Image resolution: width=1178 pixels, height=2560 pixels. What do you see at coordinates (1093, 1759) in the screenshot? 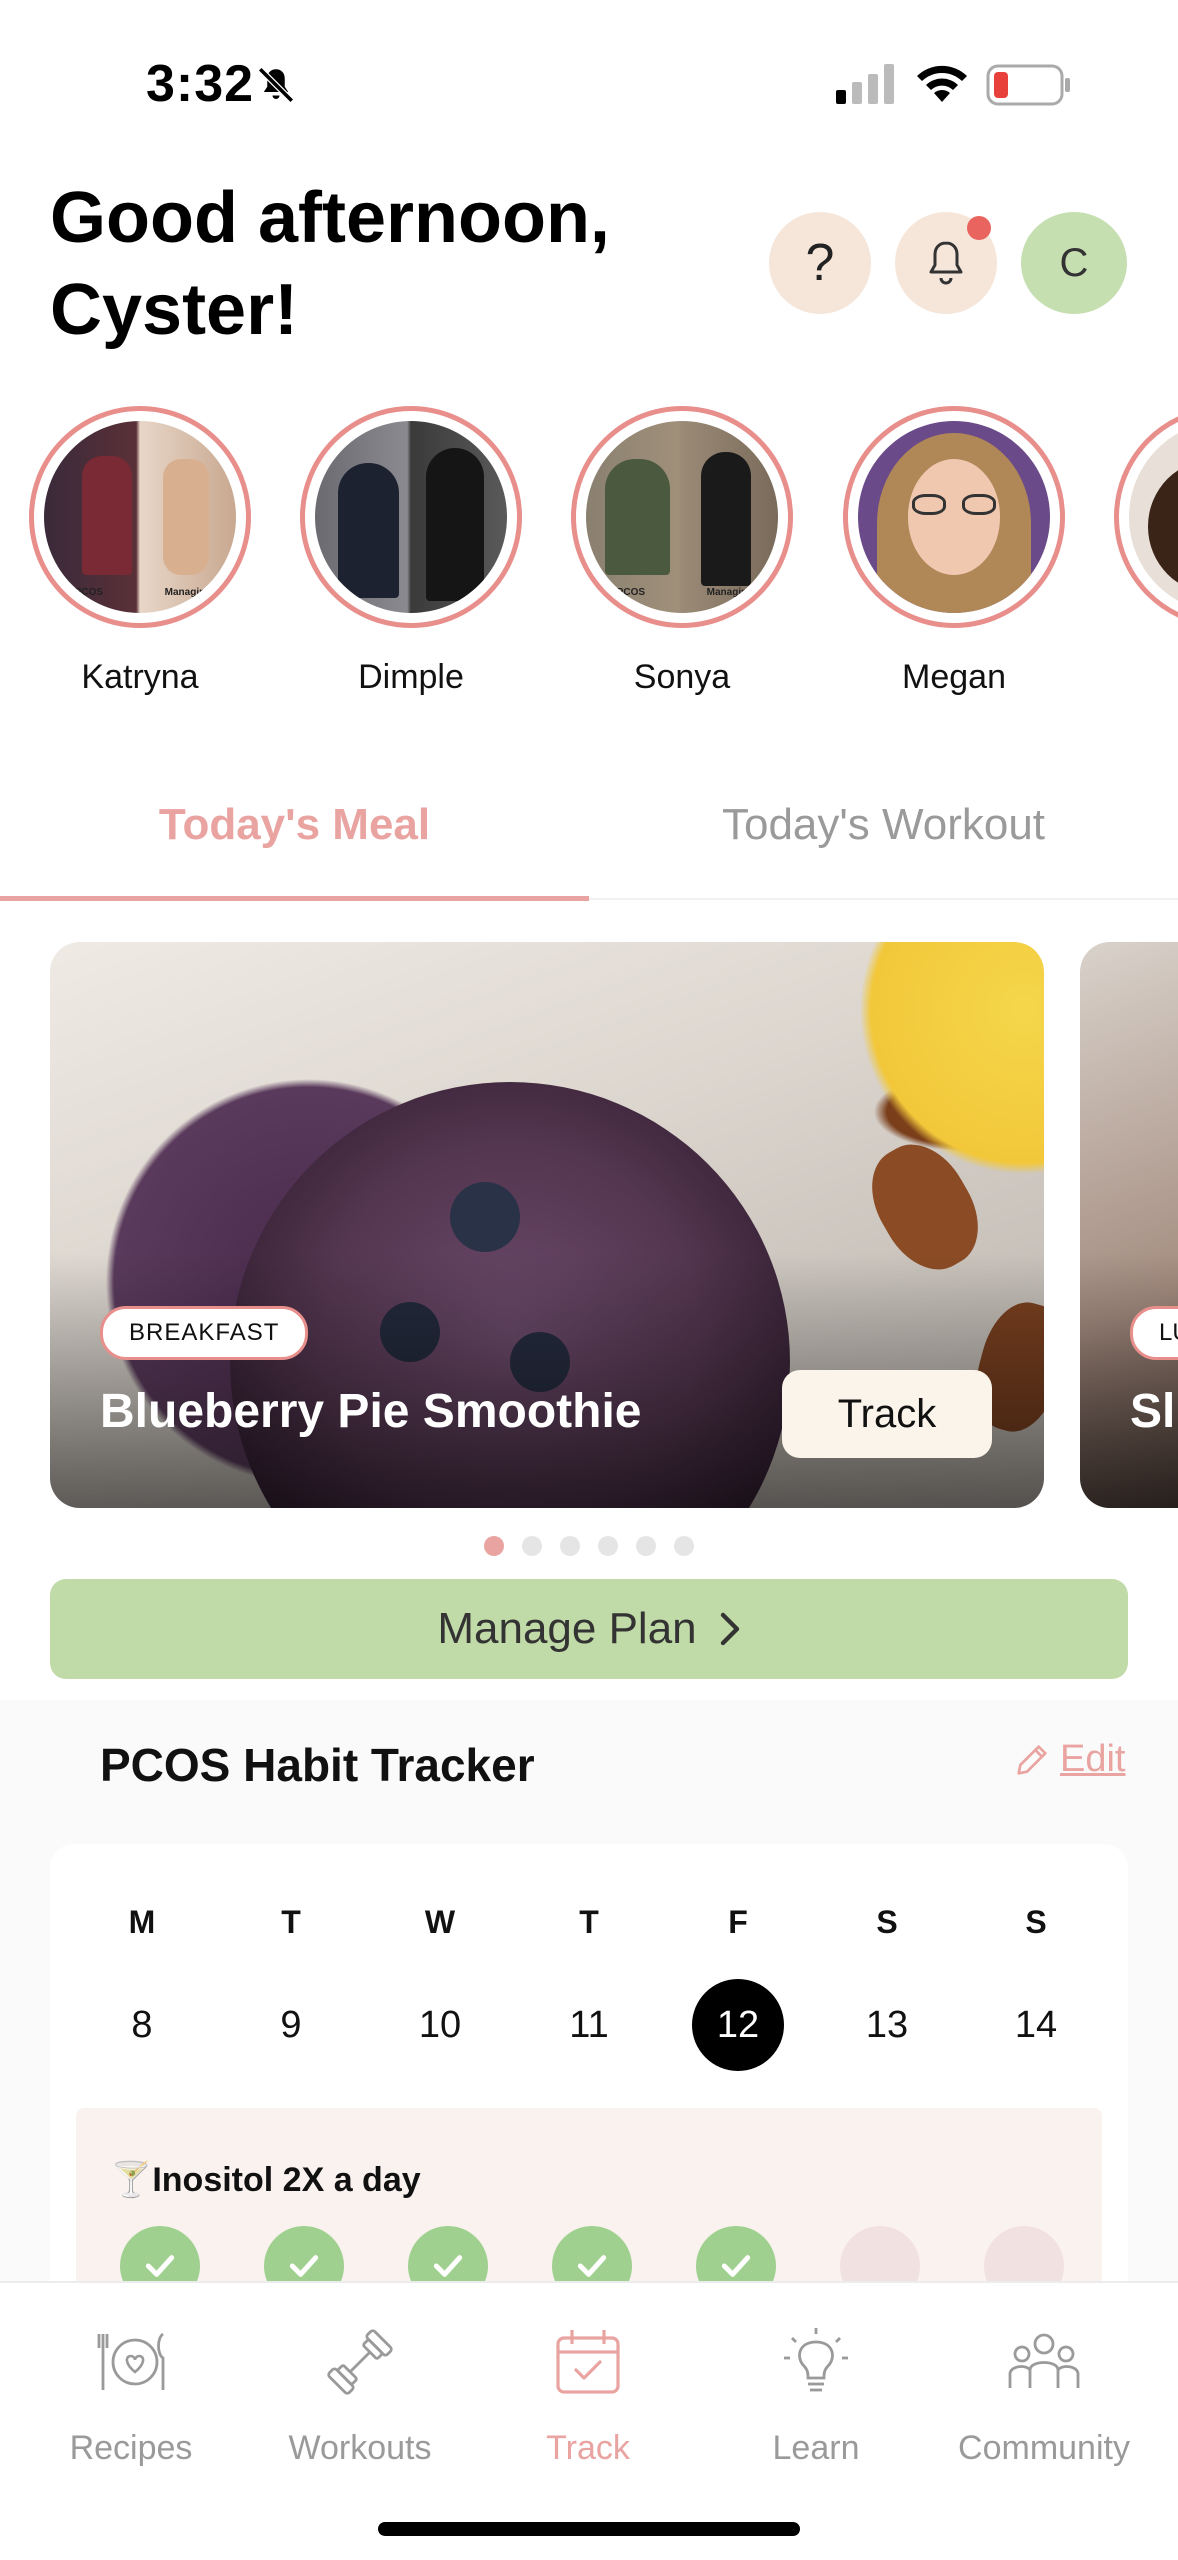
I see `edit-label: Edit` at bounding box center [1093, 1759].